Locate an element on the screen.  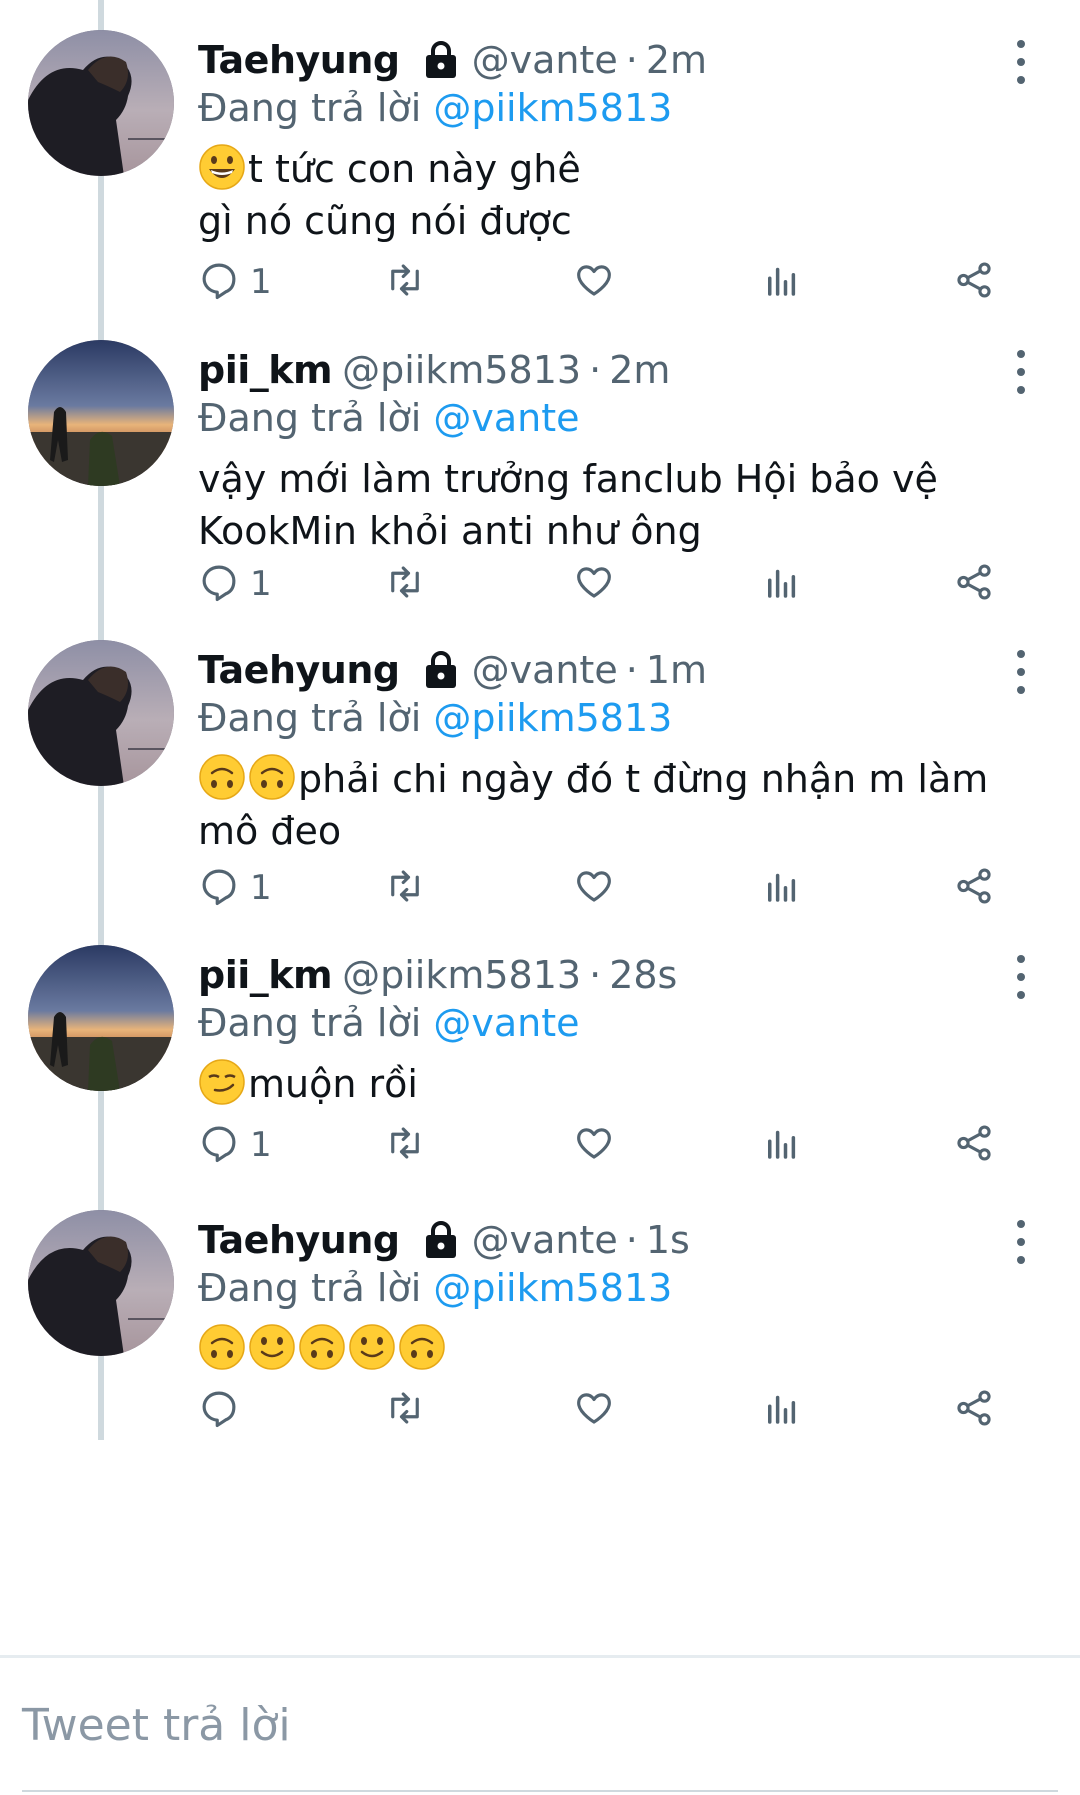
emoji-grinning-icon is located at coordinates (223, 167).